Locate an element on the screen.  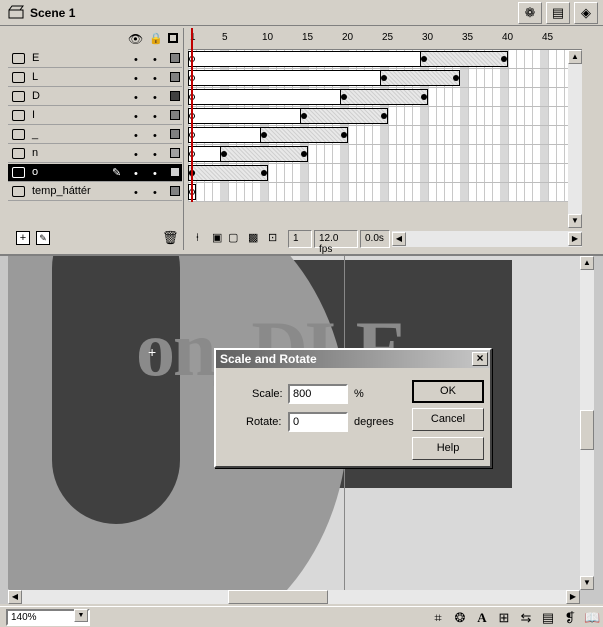
layer-row: o ✎ • • is located at coordinates (95, 173).